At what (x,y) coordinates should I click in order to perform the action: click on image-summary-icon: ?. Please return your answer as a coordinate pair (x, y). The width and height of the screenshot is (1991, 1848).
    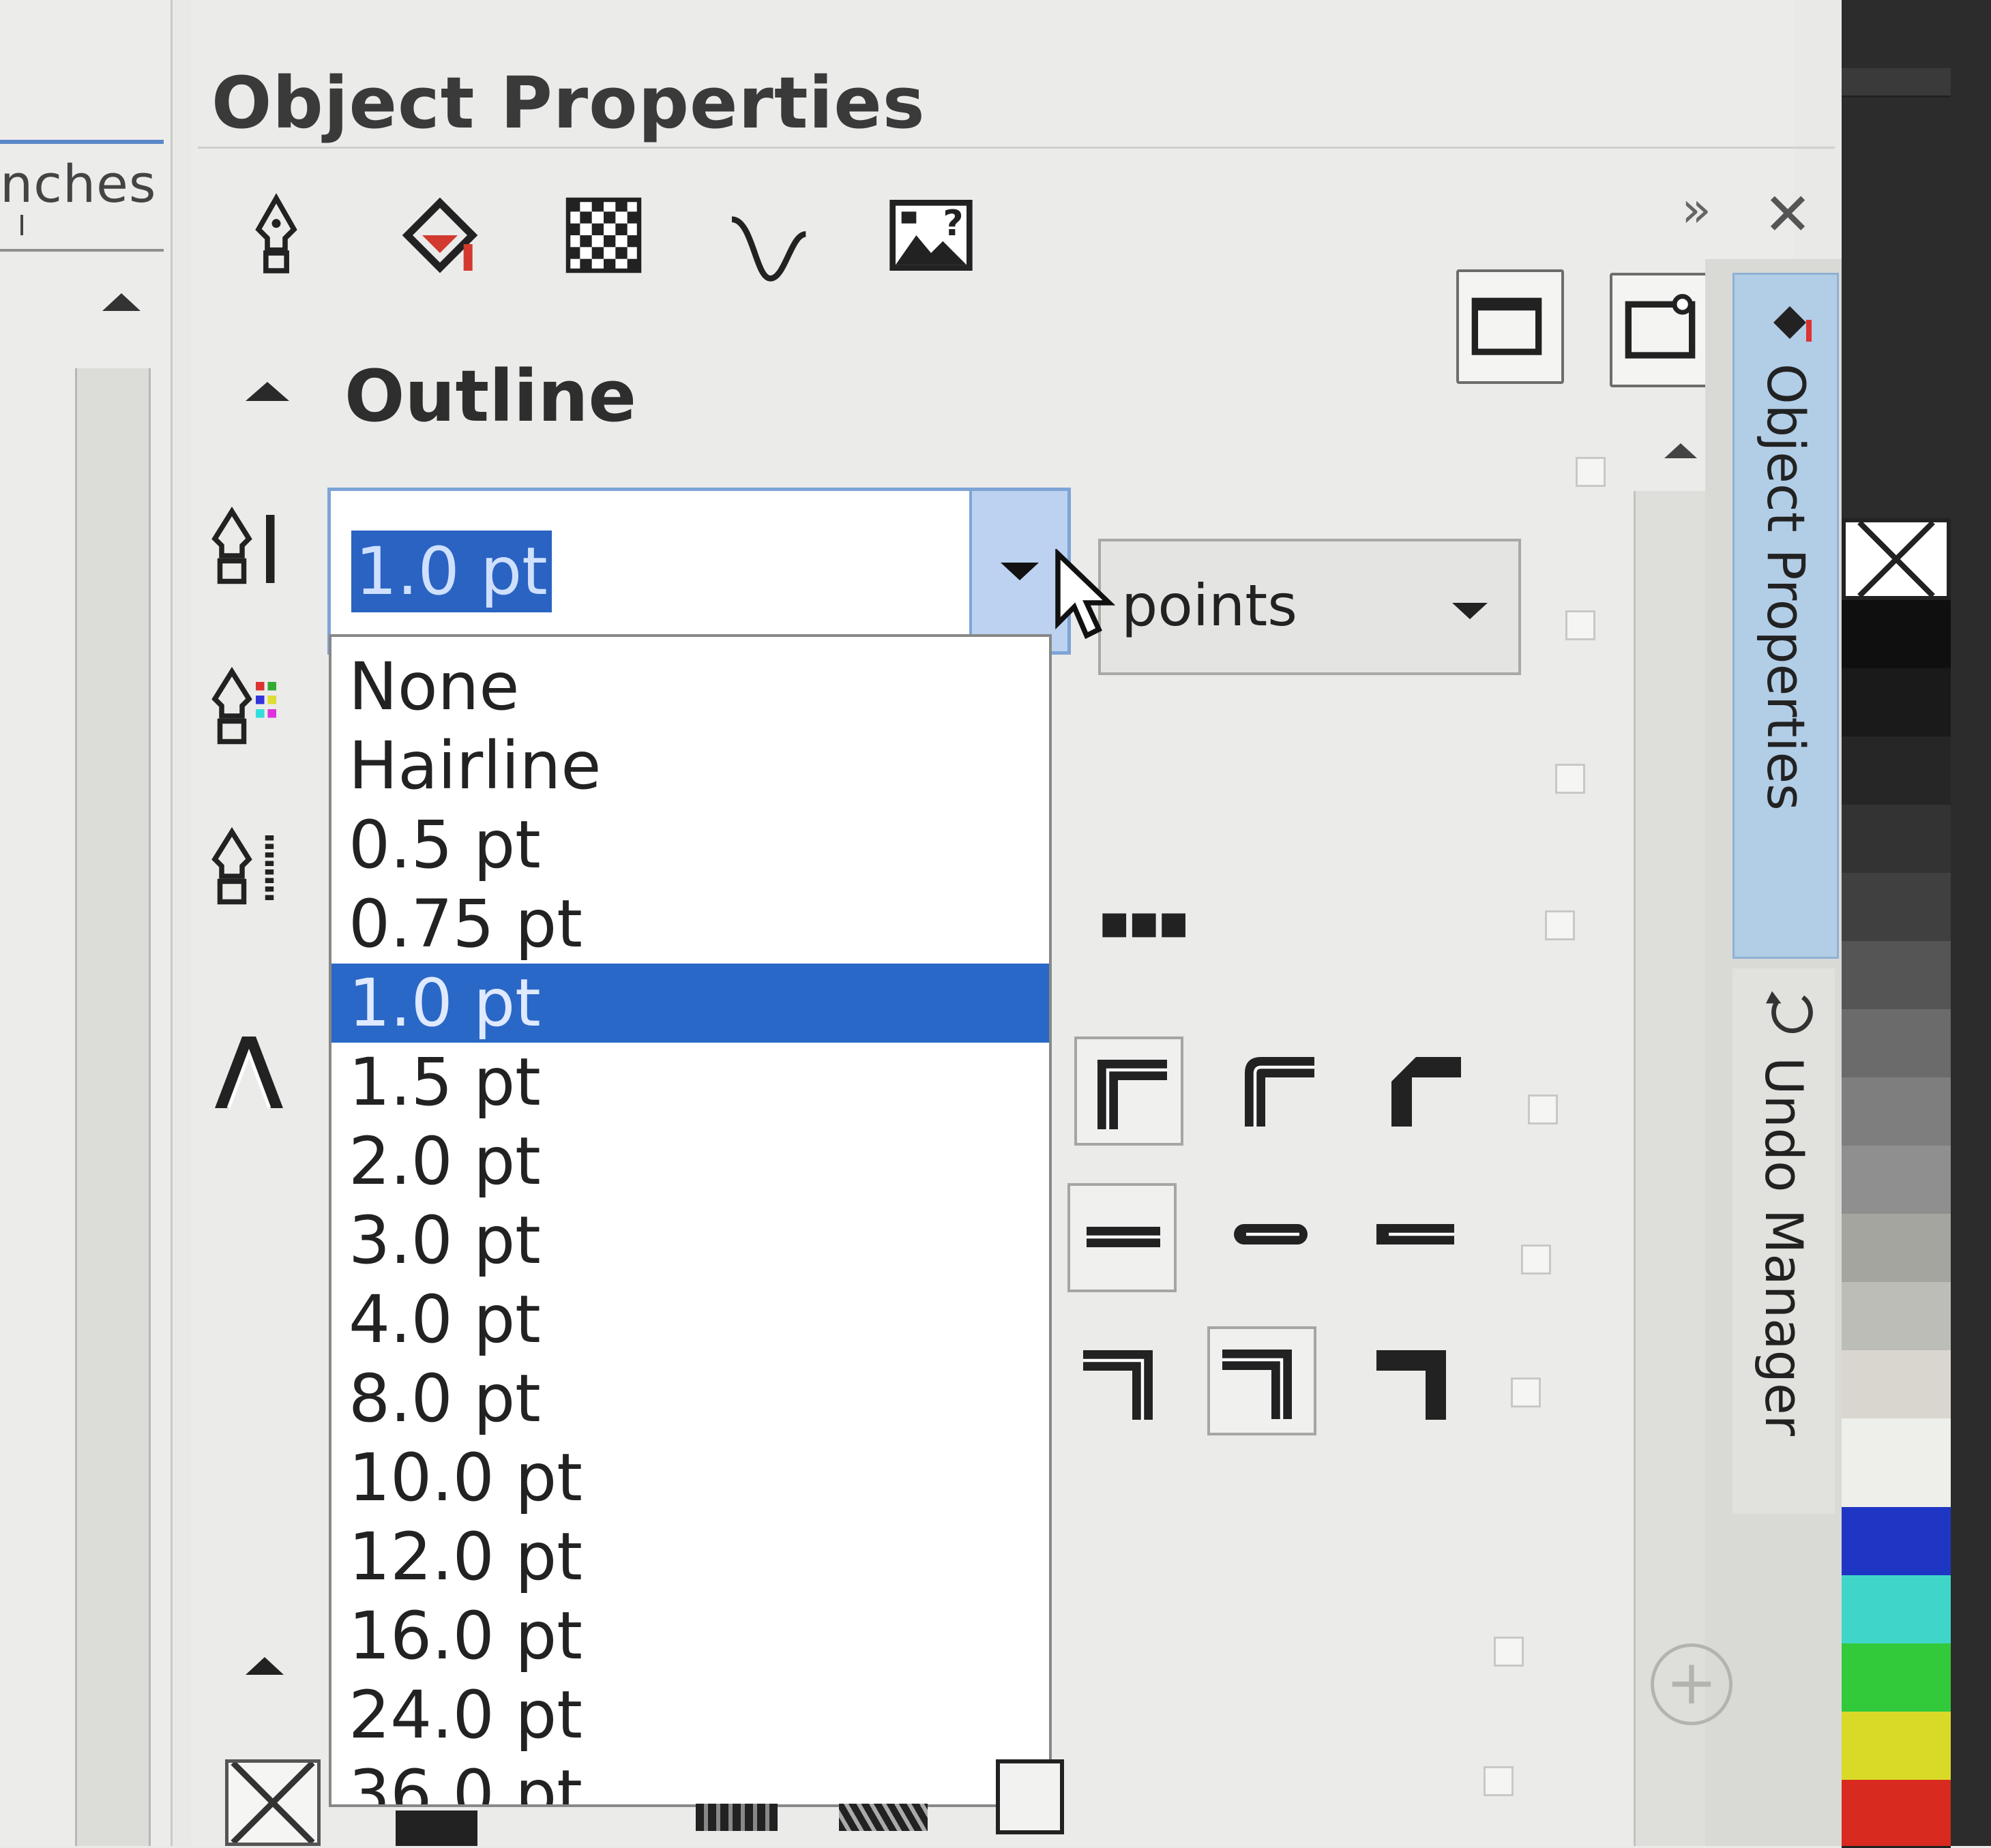
    Looking at the image, I should click on (931, 235).